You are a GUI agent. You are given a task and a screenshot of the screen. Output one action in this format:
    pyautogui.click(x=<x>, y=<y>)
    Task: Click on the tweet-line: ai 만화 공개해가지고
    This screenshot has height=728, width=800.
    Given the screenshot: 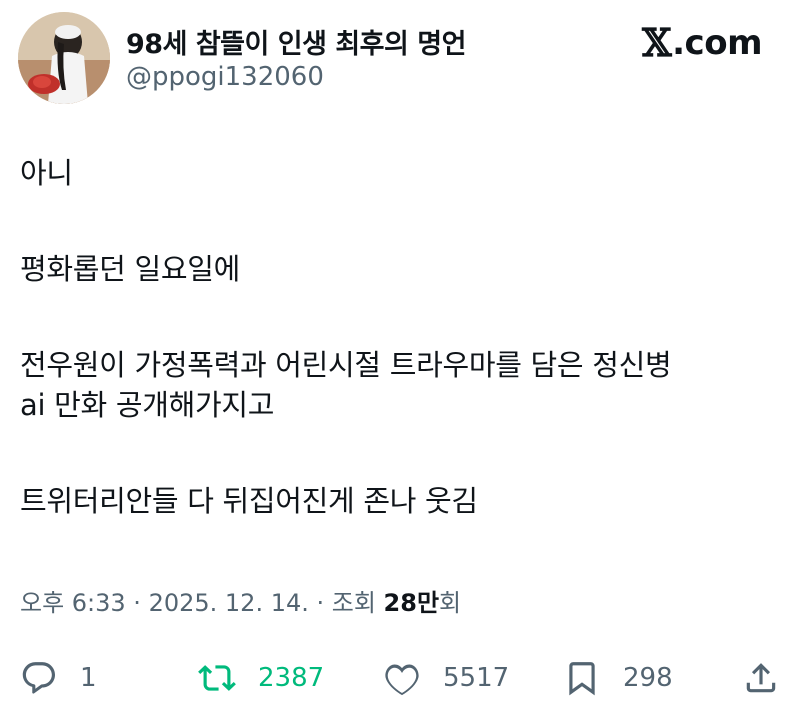 What is the action you would take?
    pyautogui.click(x=147, y=405)
    